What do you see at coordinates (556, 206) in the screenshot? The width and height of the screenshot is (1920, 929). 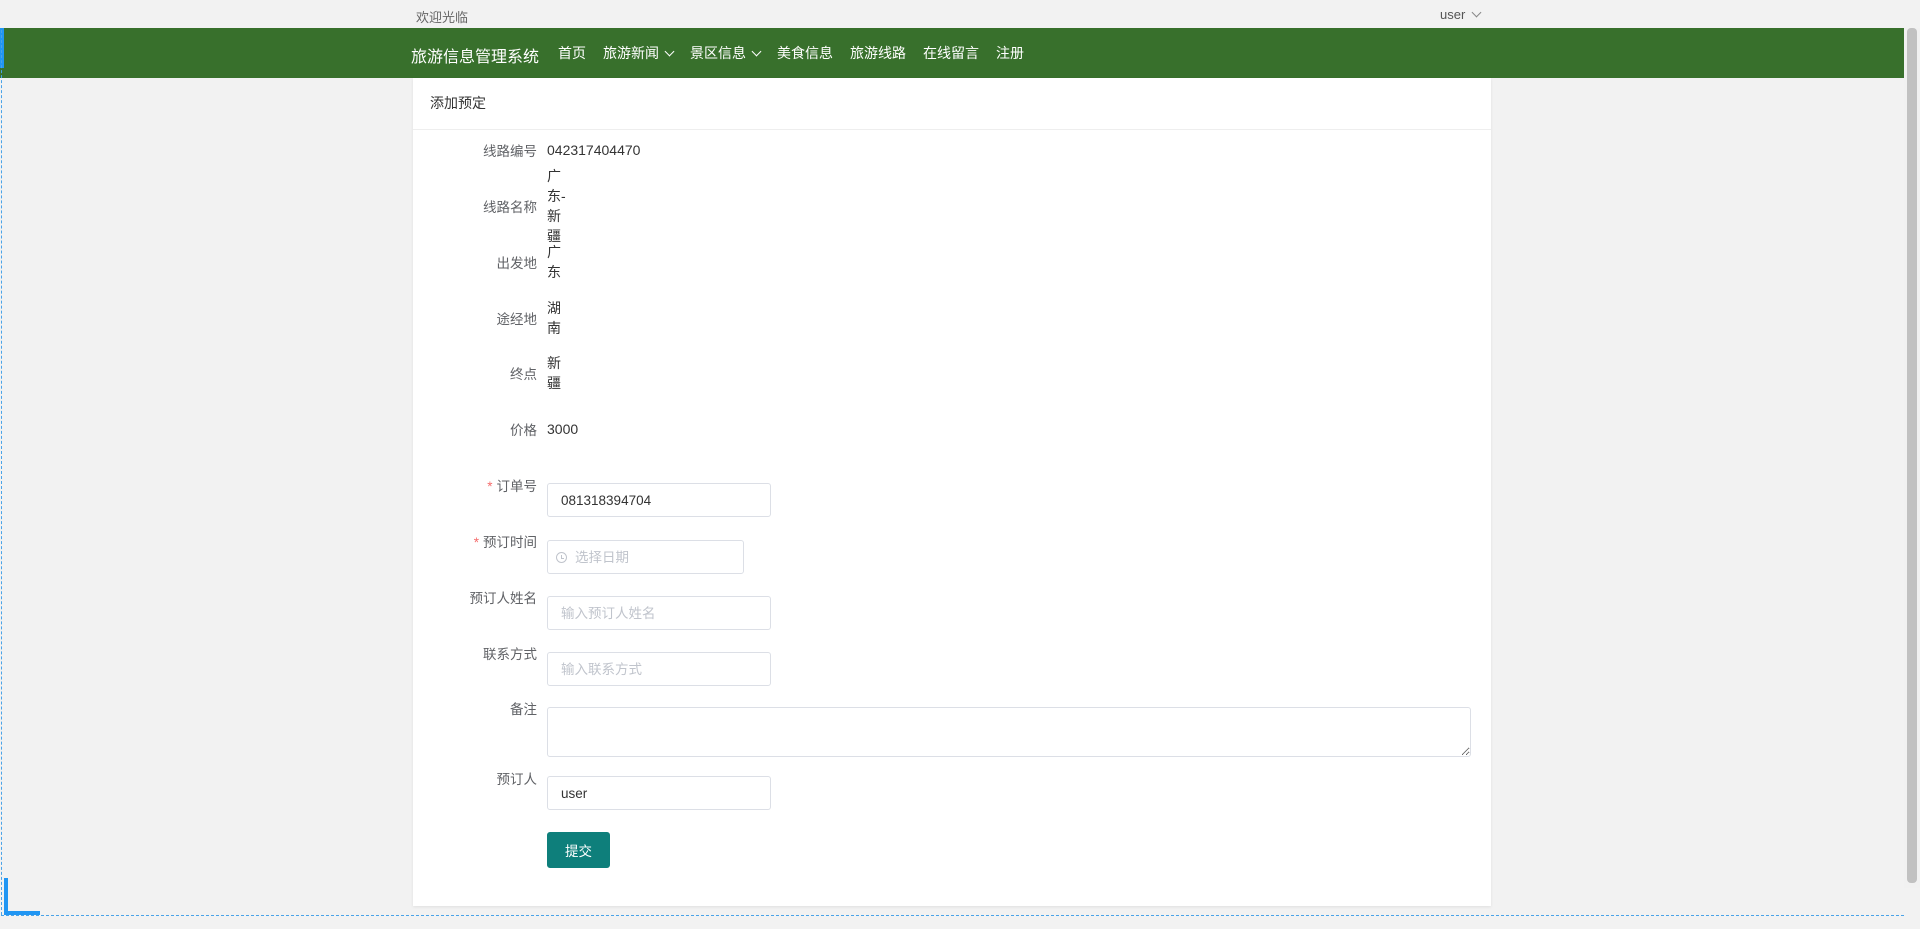 I see `route-name-value: 广东-新疆` at bounding box center [556, 206].